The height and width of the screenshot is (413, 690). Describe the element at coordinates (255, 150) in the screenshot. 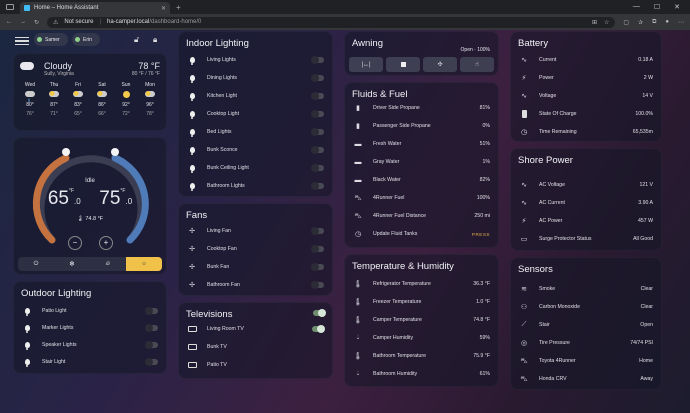

I see `list-item: Bunk Sconce` at that location.